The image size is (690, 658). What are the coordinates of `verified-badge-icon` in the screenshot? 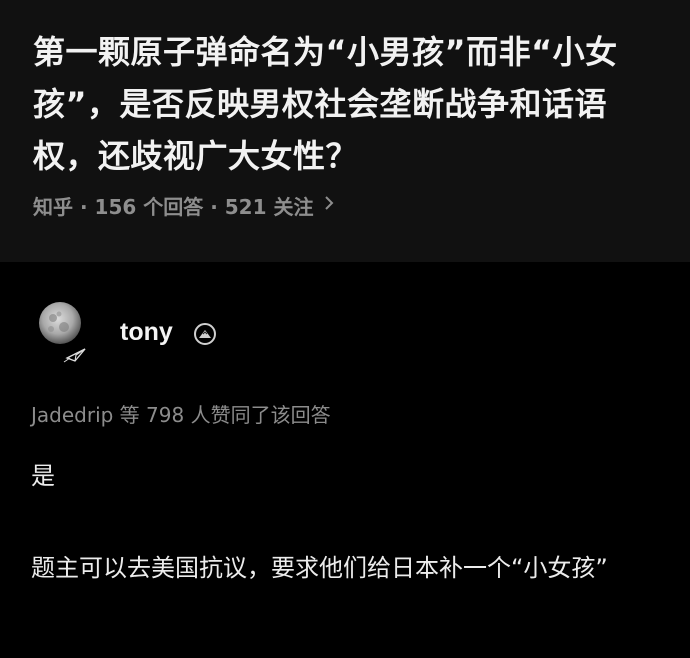 It's located at (205, 334).